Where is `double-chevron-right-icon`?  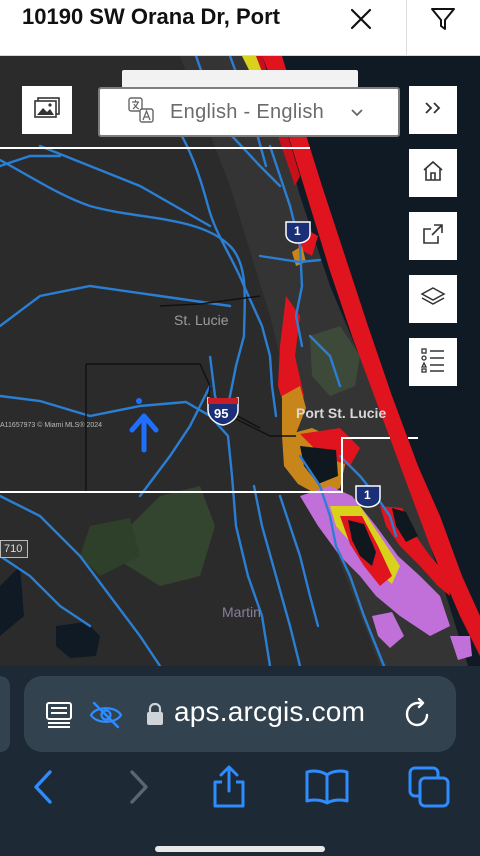 double-chevron-right-icon is located at coordinates (433, 110).